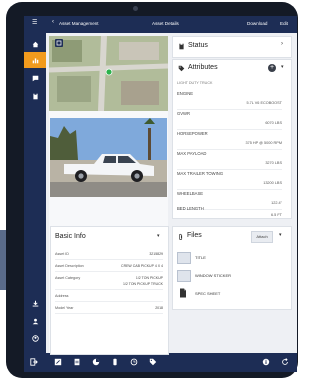 This screenshot has width=320, height=381. Describe the element at coordinates (183, 293) in the screenshot. I see `pdf-file-icon` at that location.